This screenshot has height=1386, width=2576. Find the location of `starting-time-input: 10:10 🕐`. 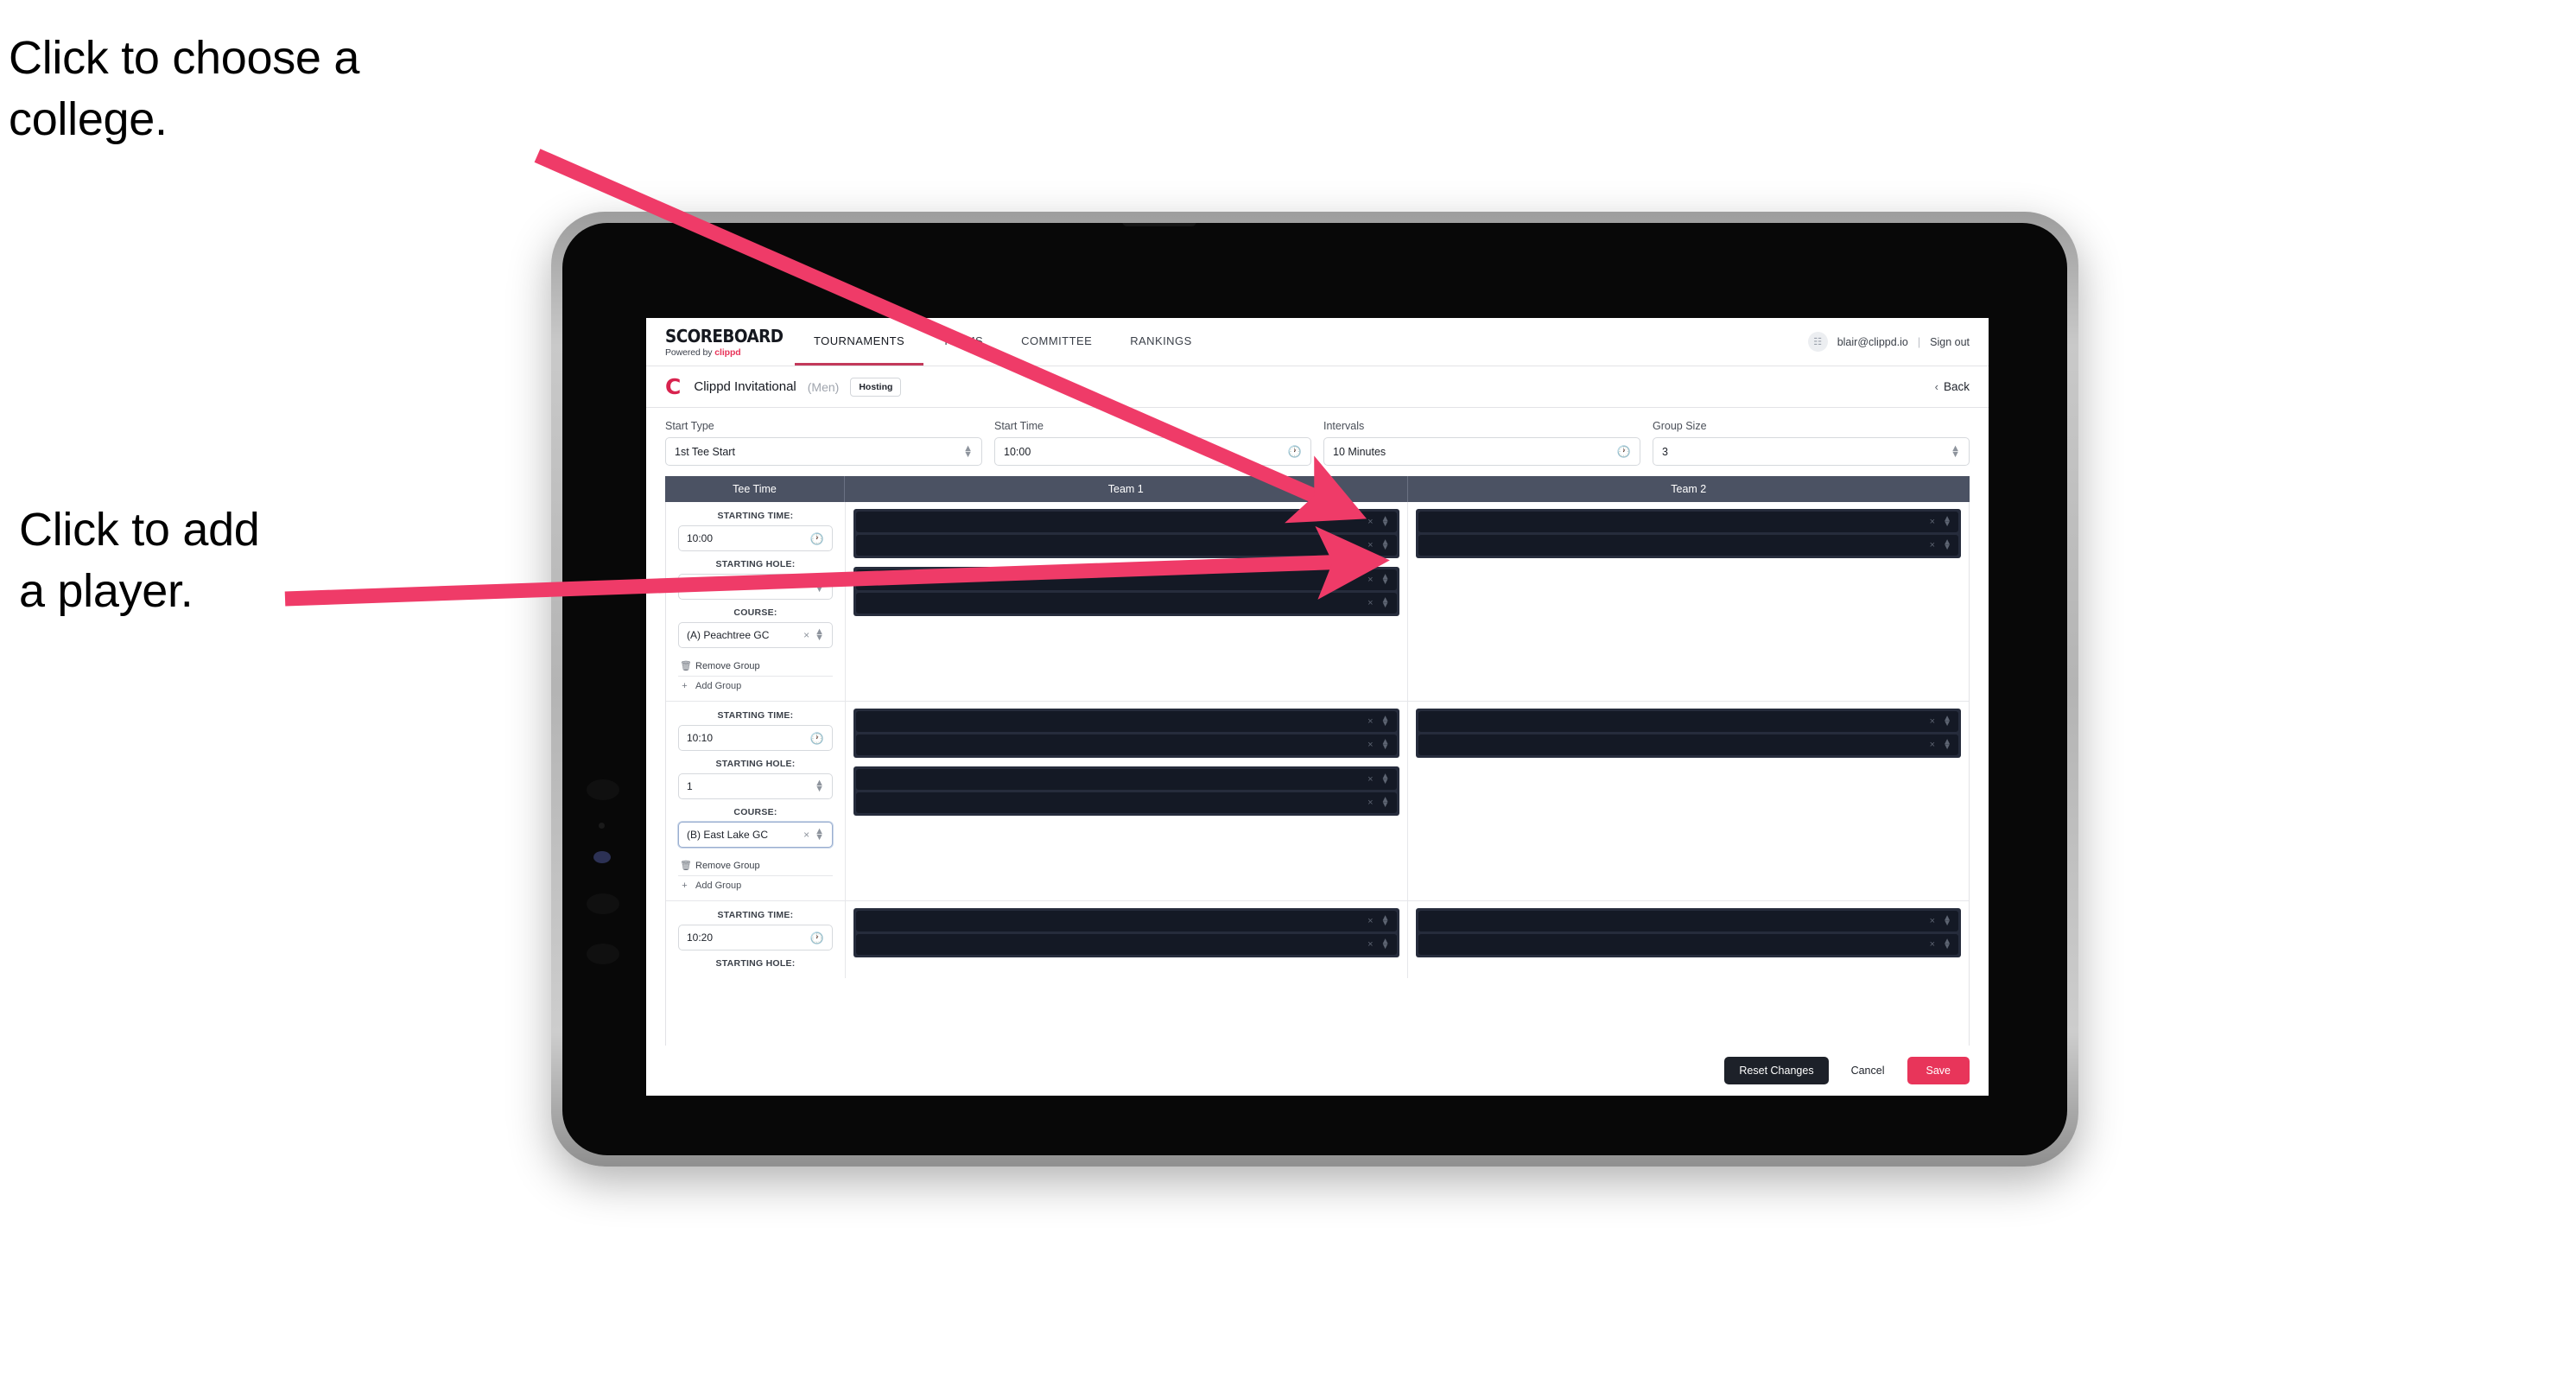

starting-time-input: 10:10 🕐 is located at coordinates (755, 738).